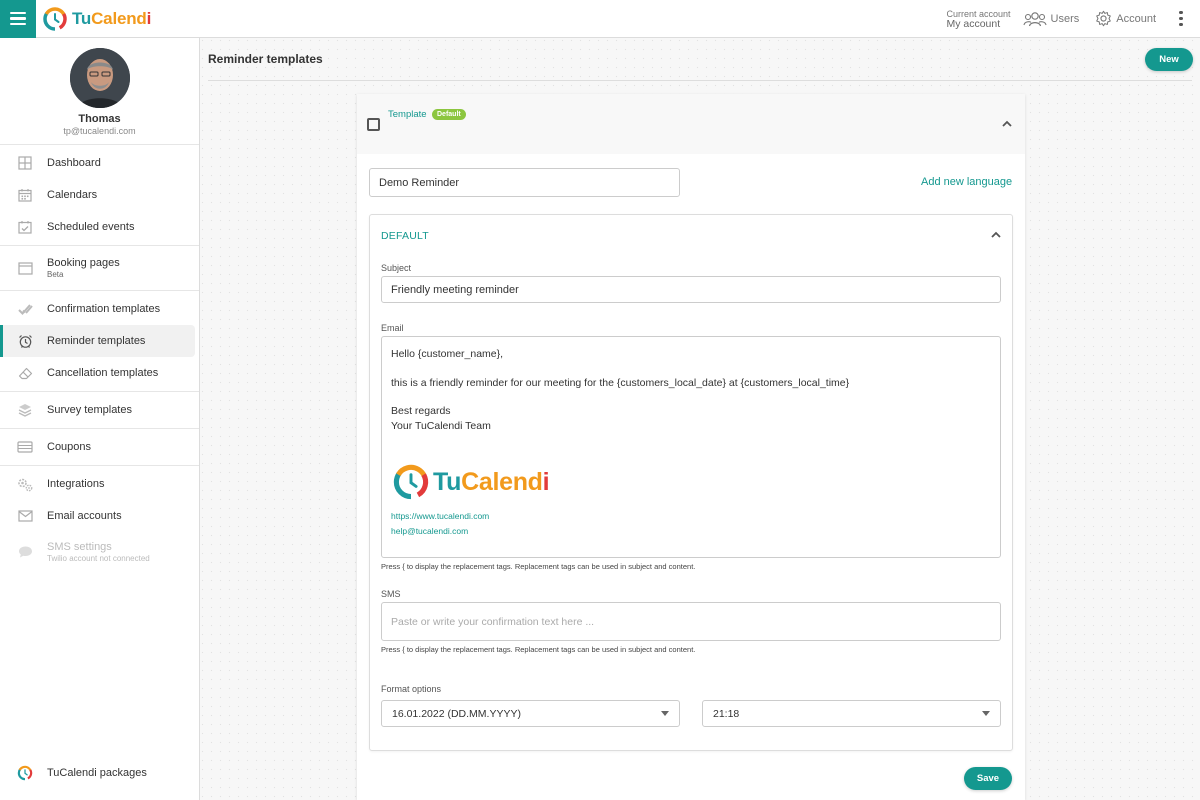 The height and width of the screenshot is (800, 1200). I want to click on user-name: Thomas, so click(99, 119).